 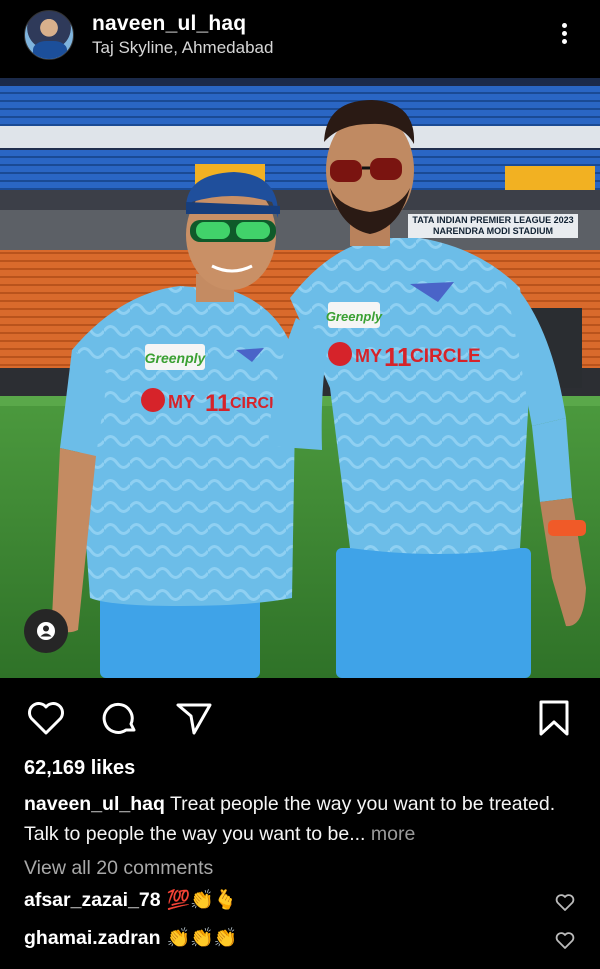 I want to click on caption-more-link: more, so click(x=393, y=834).